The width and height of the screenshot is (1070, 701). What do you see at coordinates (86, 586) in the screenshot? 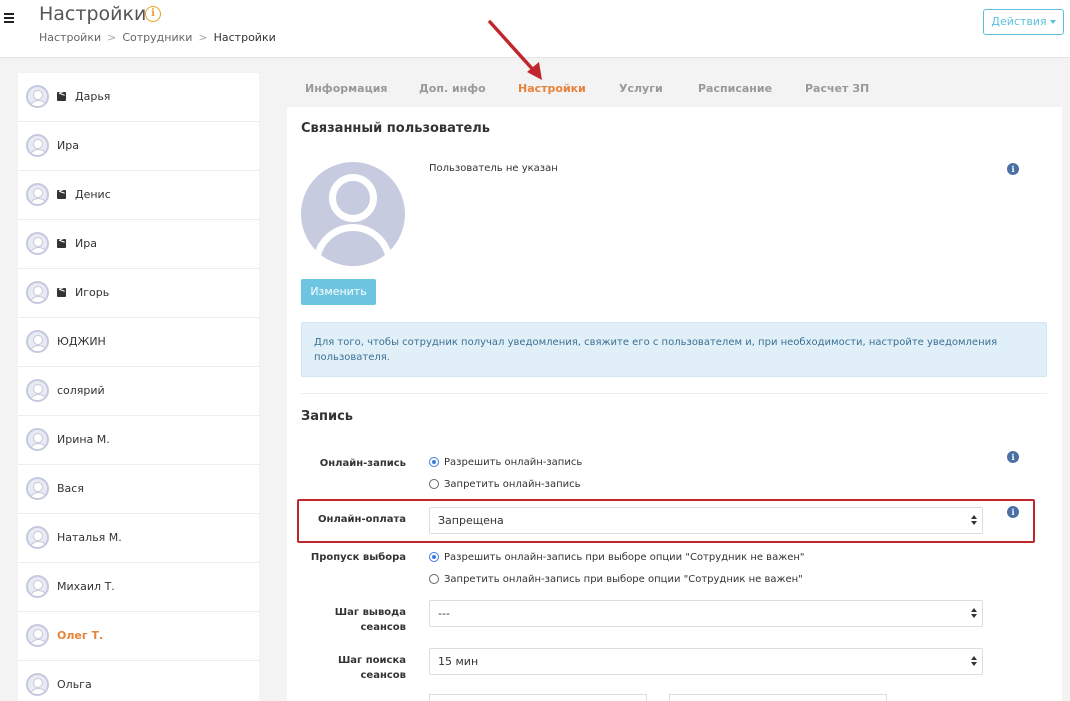
I see `employee-name: Михаил Т.` at bounding box center [86, 586].